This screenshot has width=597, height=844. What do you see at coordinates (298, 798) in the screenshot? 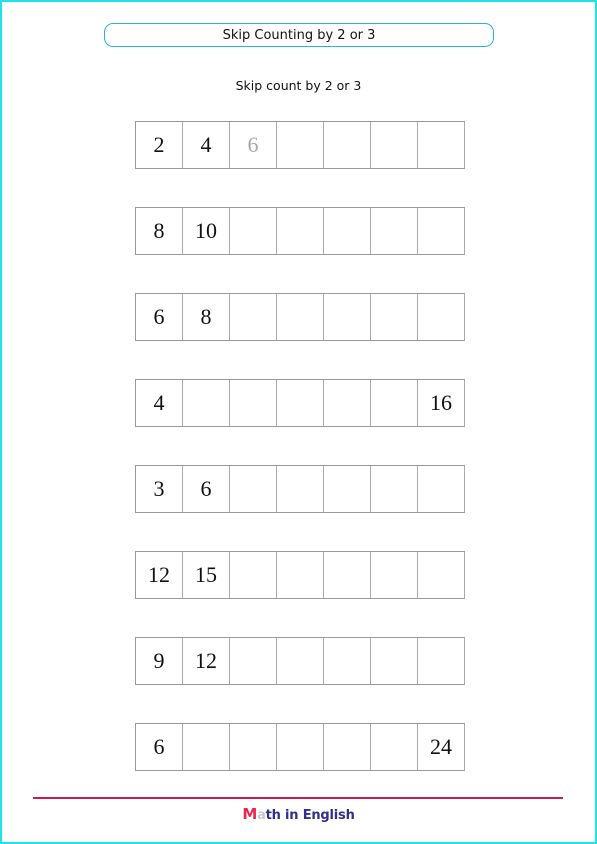
I see `footer-divider` at bounding box center [298, 798].